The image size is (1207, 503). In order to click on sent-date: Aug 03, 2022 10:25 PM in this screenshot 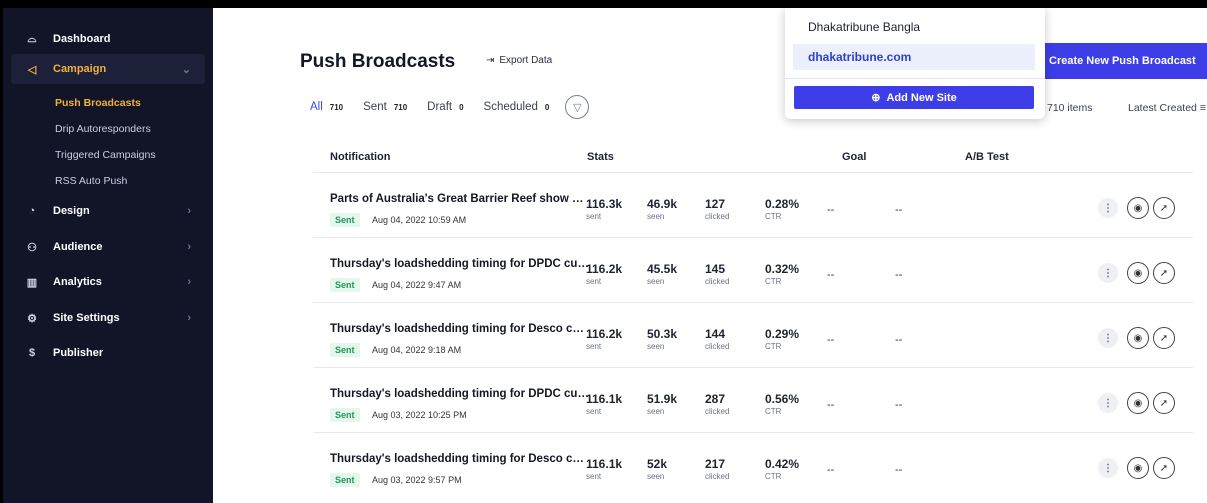, I will do `click(419, 415)`.